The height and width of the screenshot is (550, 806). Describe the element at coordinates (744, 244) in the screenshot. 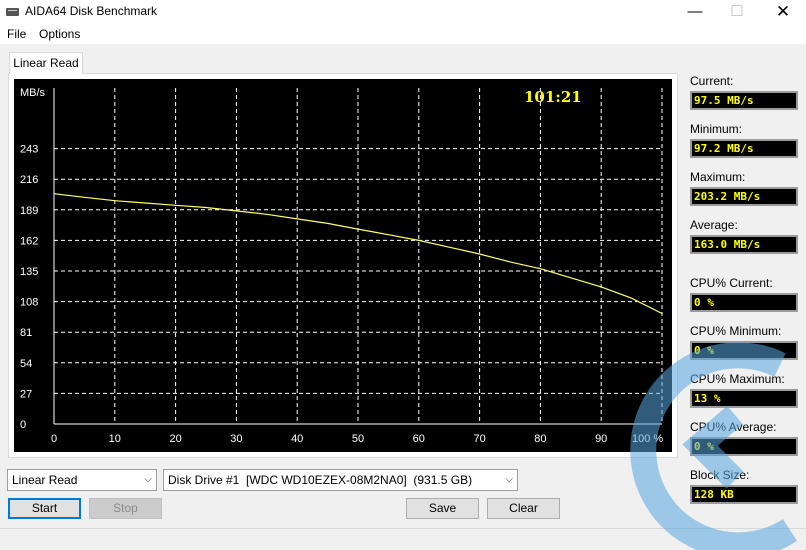

I see `average-value: 163.0 MB/s` at that location.